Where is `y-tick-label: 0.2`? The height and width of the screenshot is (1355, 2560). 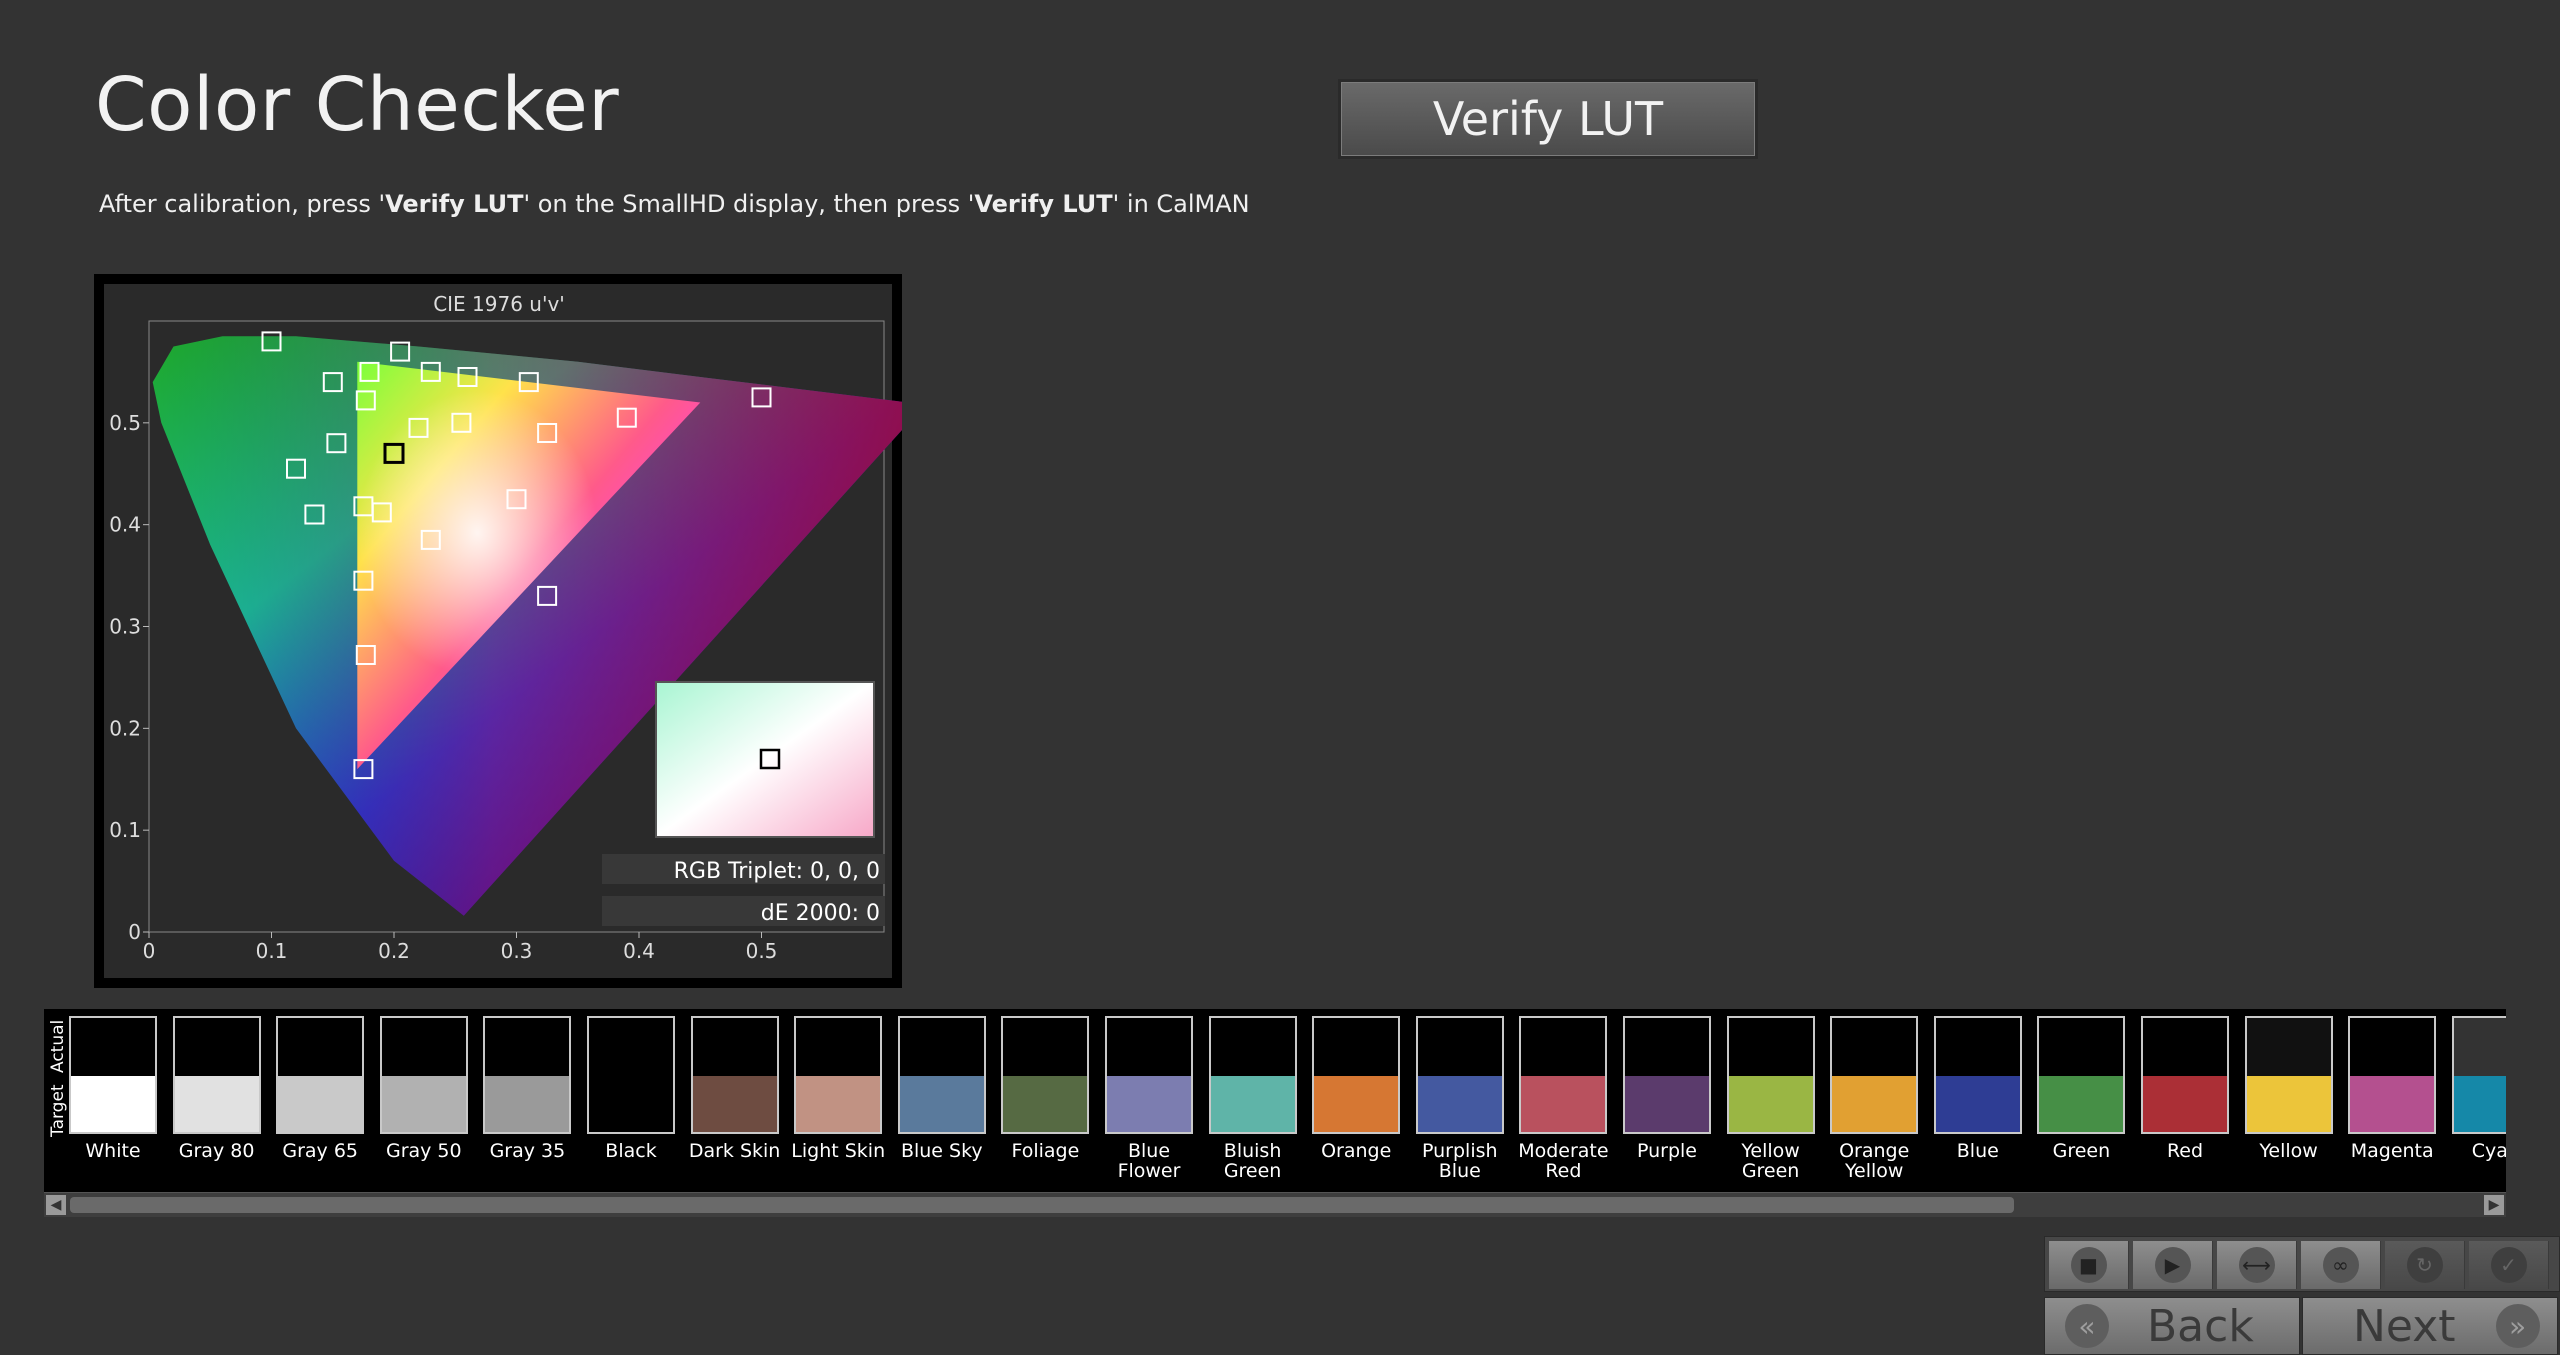 y-tick-label: 0.2 is located at coordinates (125, 728).